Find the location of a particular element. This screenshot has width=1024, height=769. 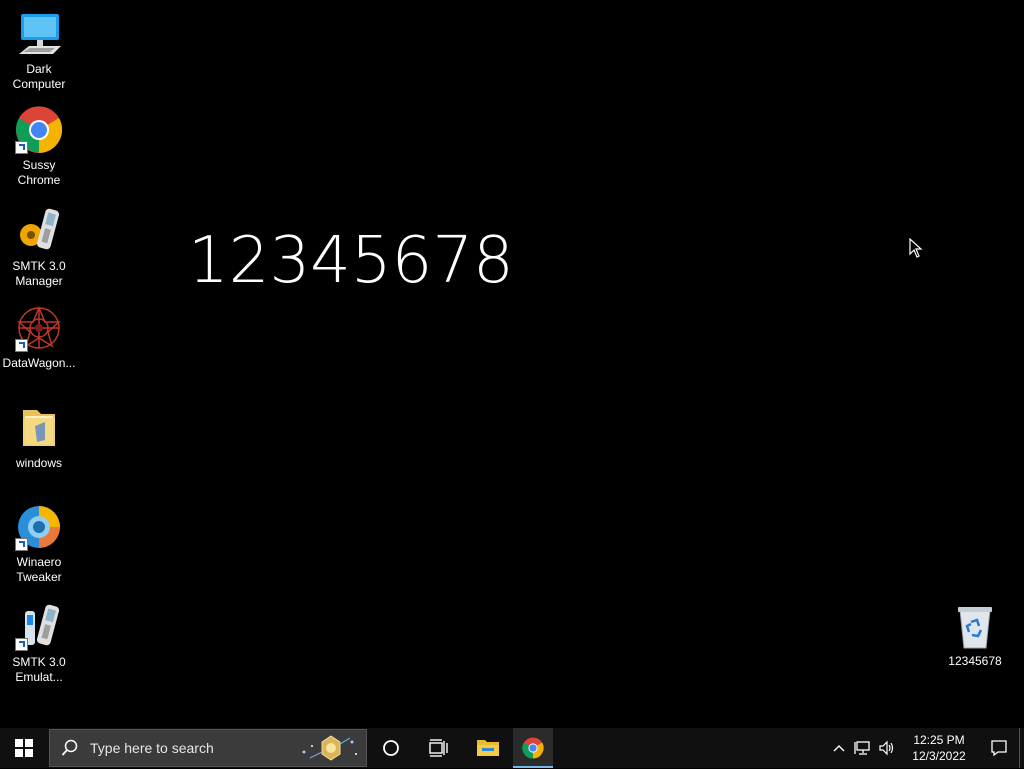

desktop-icon-dark-computer: Dark Computer is located at coordinates (39, 51).